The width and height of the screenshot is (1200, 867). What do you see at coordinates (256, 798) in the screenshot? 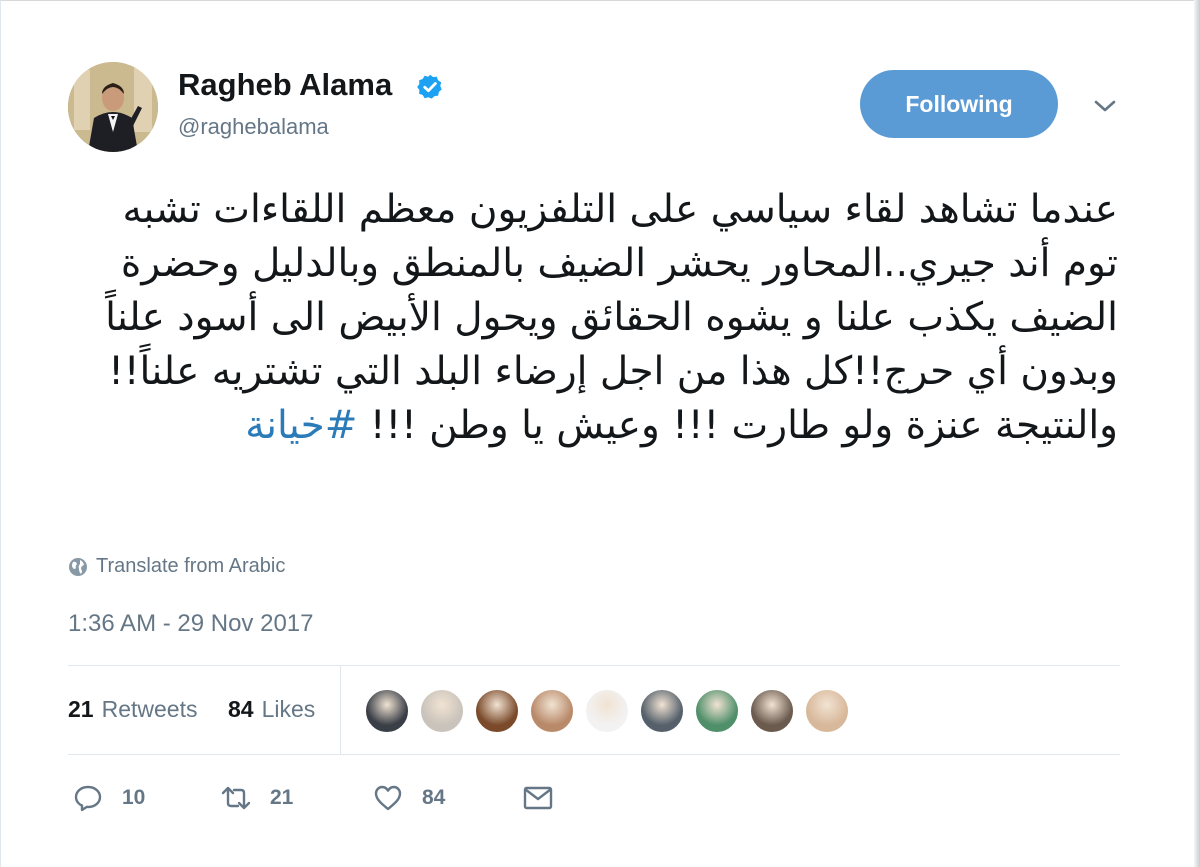
I see `retweet-button: 21` at bounding box center [256, 798].